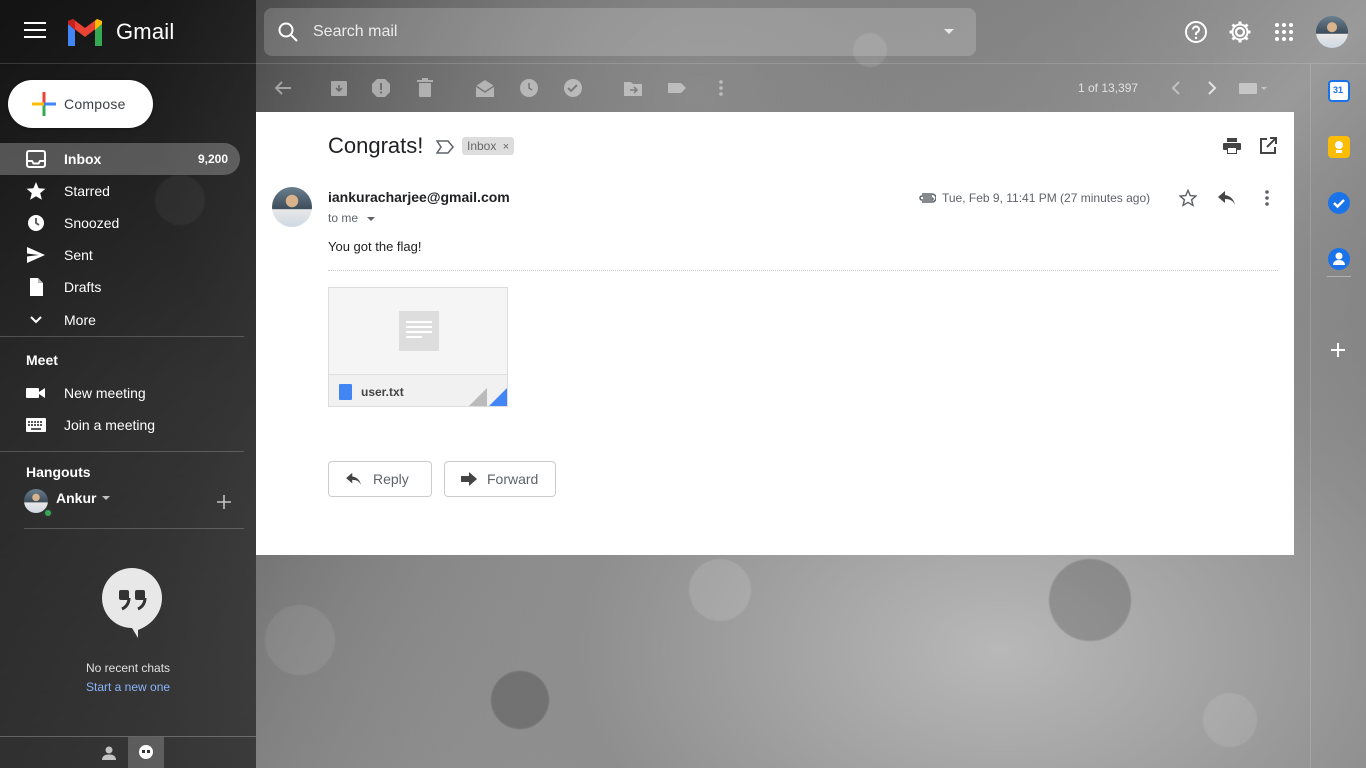 The image size is (1366, 768). What do you see at coordinates (376, 145) in the screenshot?
I see `email-subject: Congrats!` at bounding box center [376, 145].